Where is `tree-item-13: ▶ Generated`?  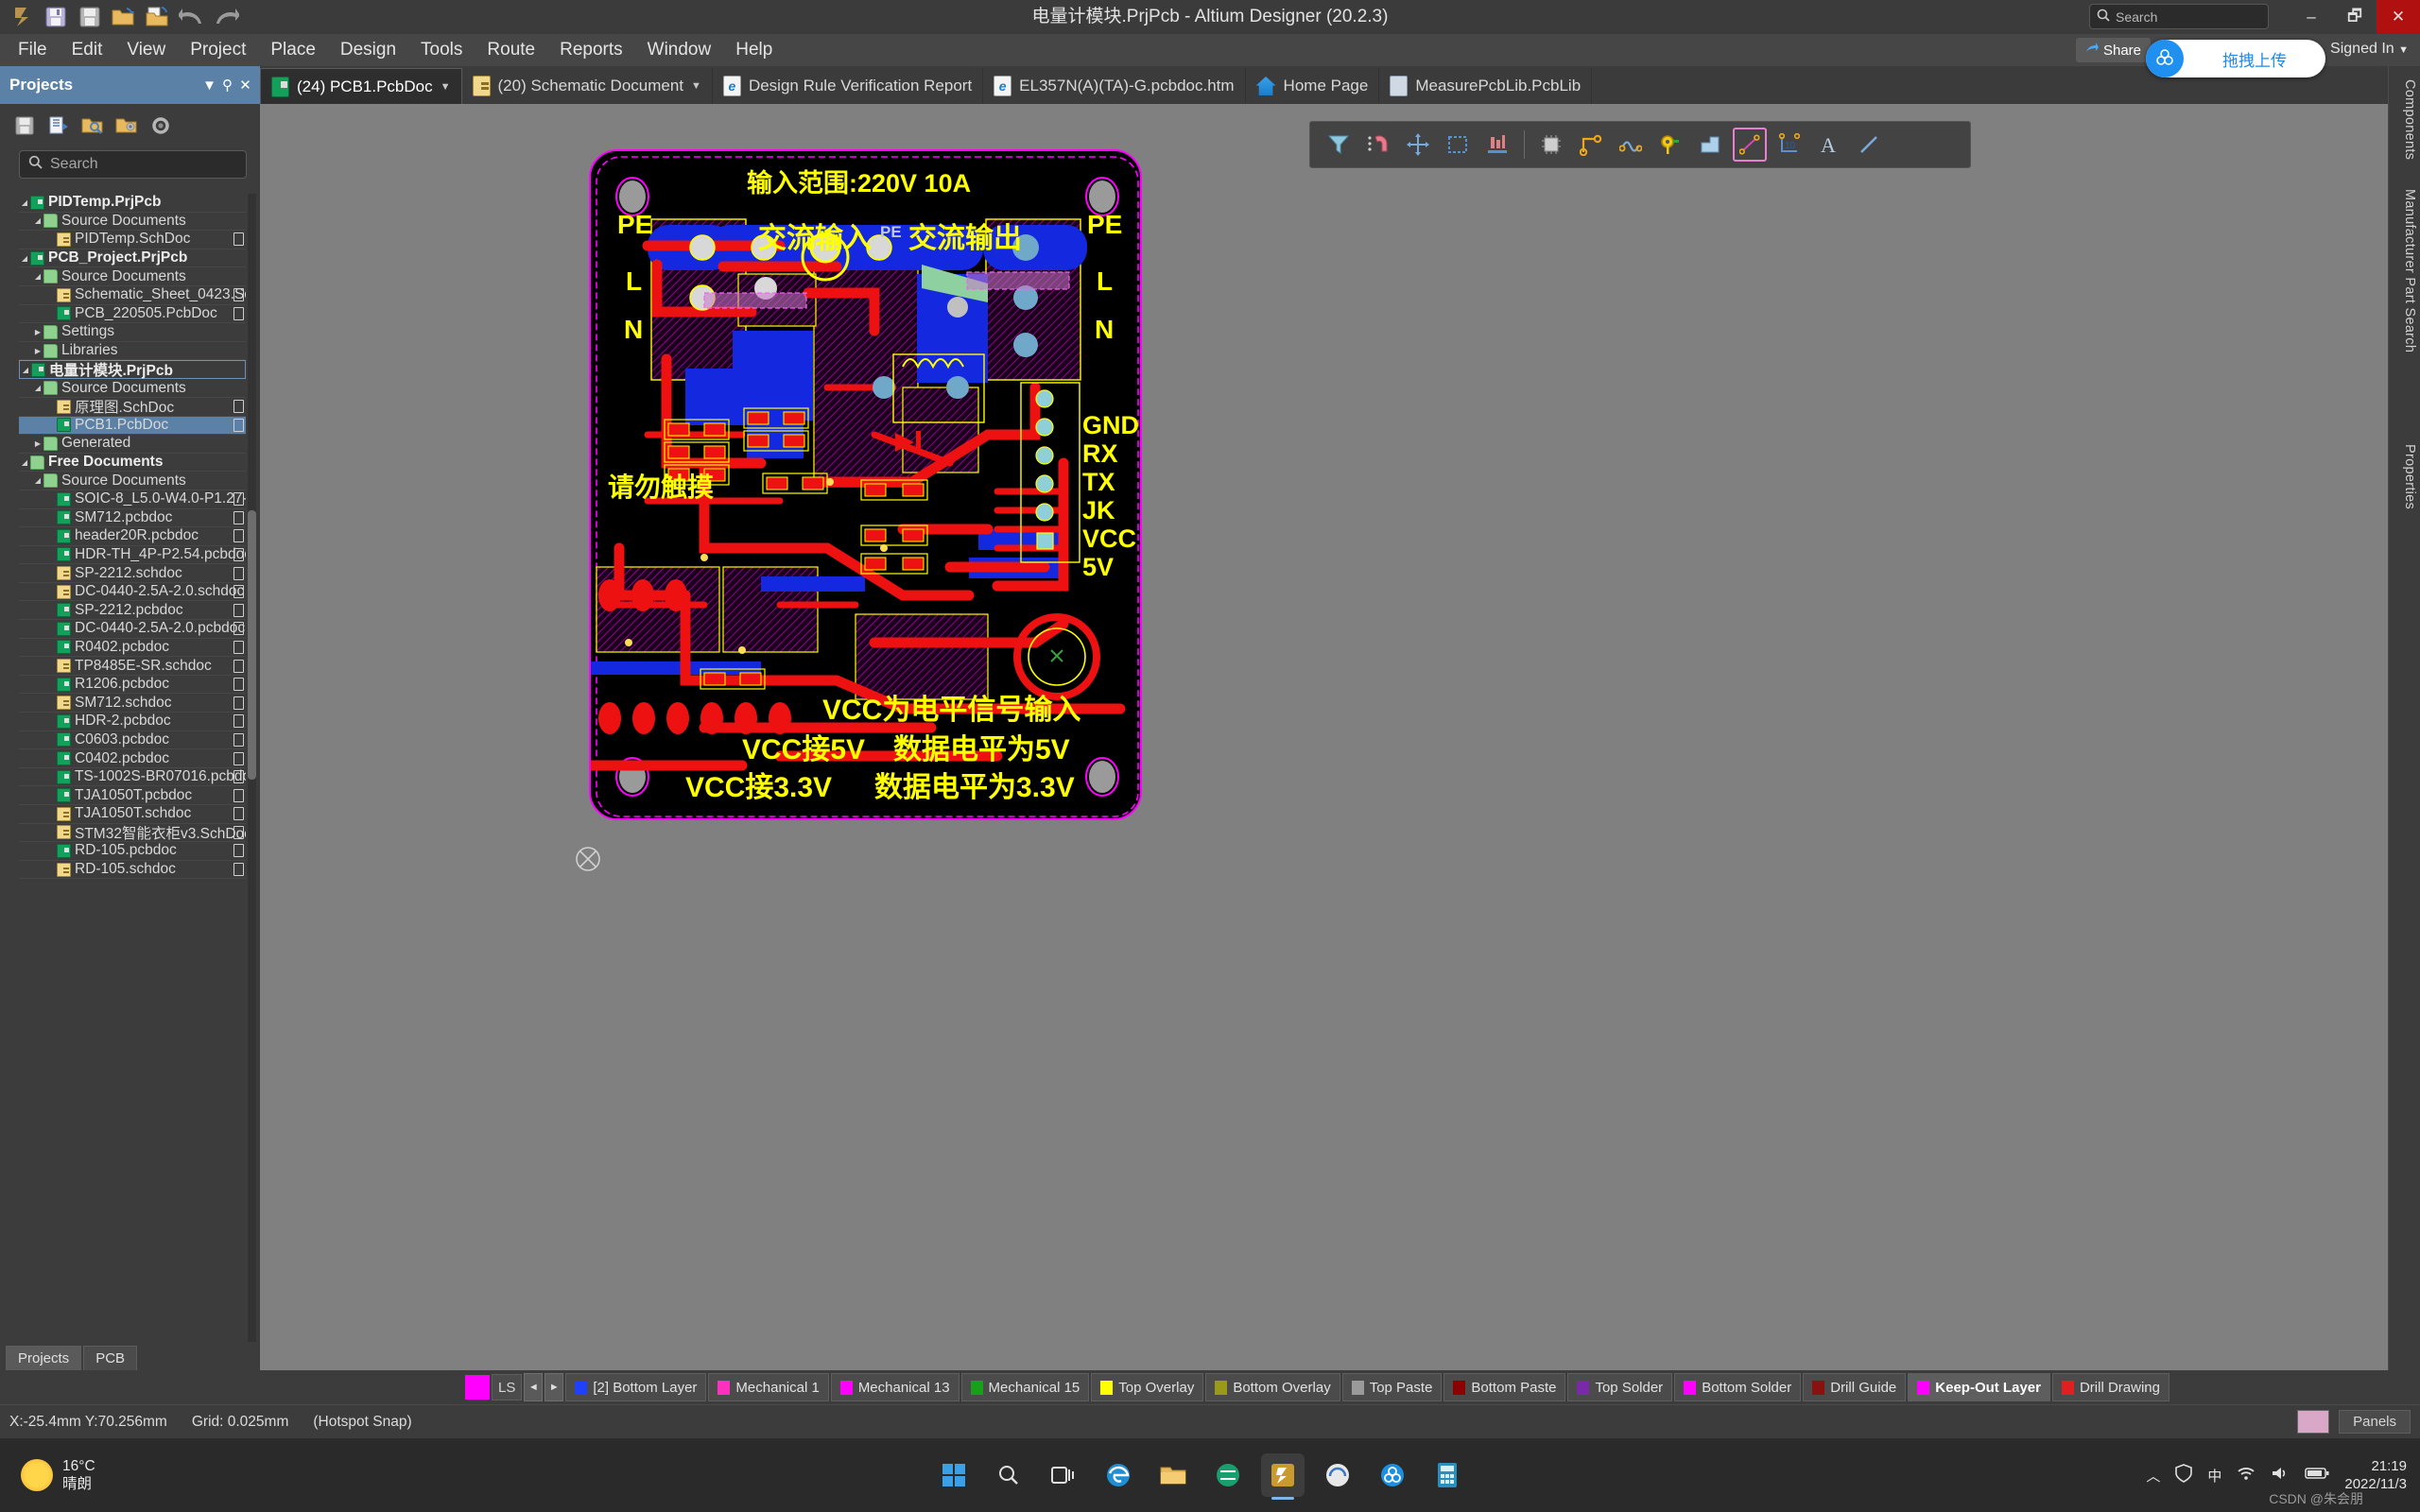
tree-item-13: ▶ Generated is located at coordinates (132, 444).